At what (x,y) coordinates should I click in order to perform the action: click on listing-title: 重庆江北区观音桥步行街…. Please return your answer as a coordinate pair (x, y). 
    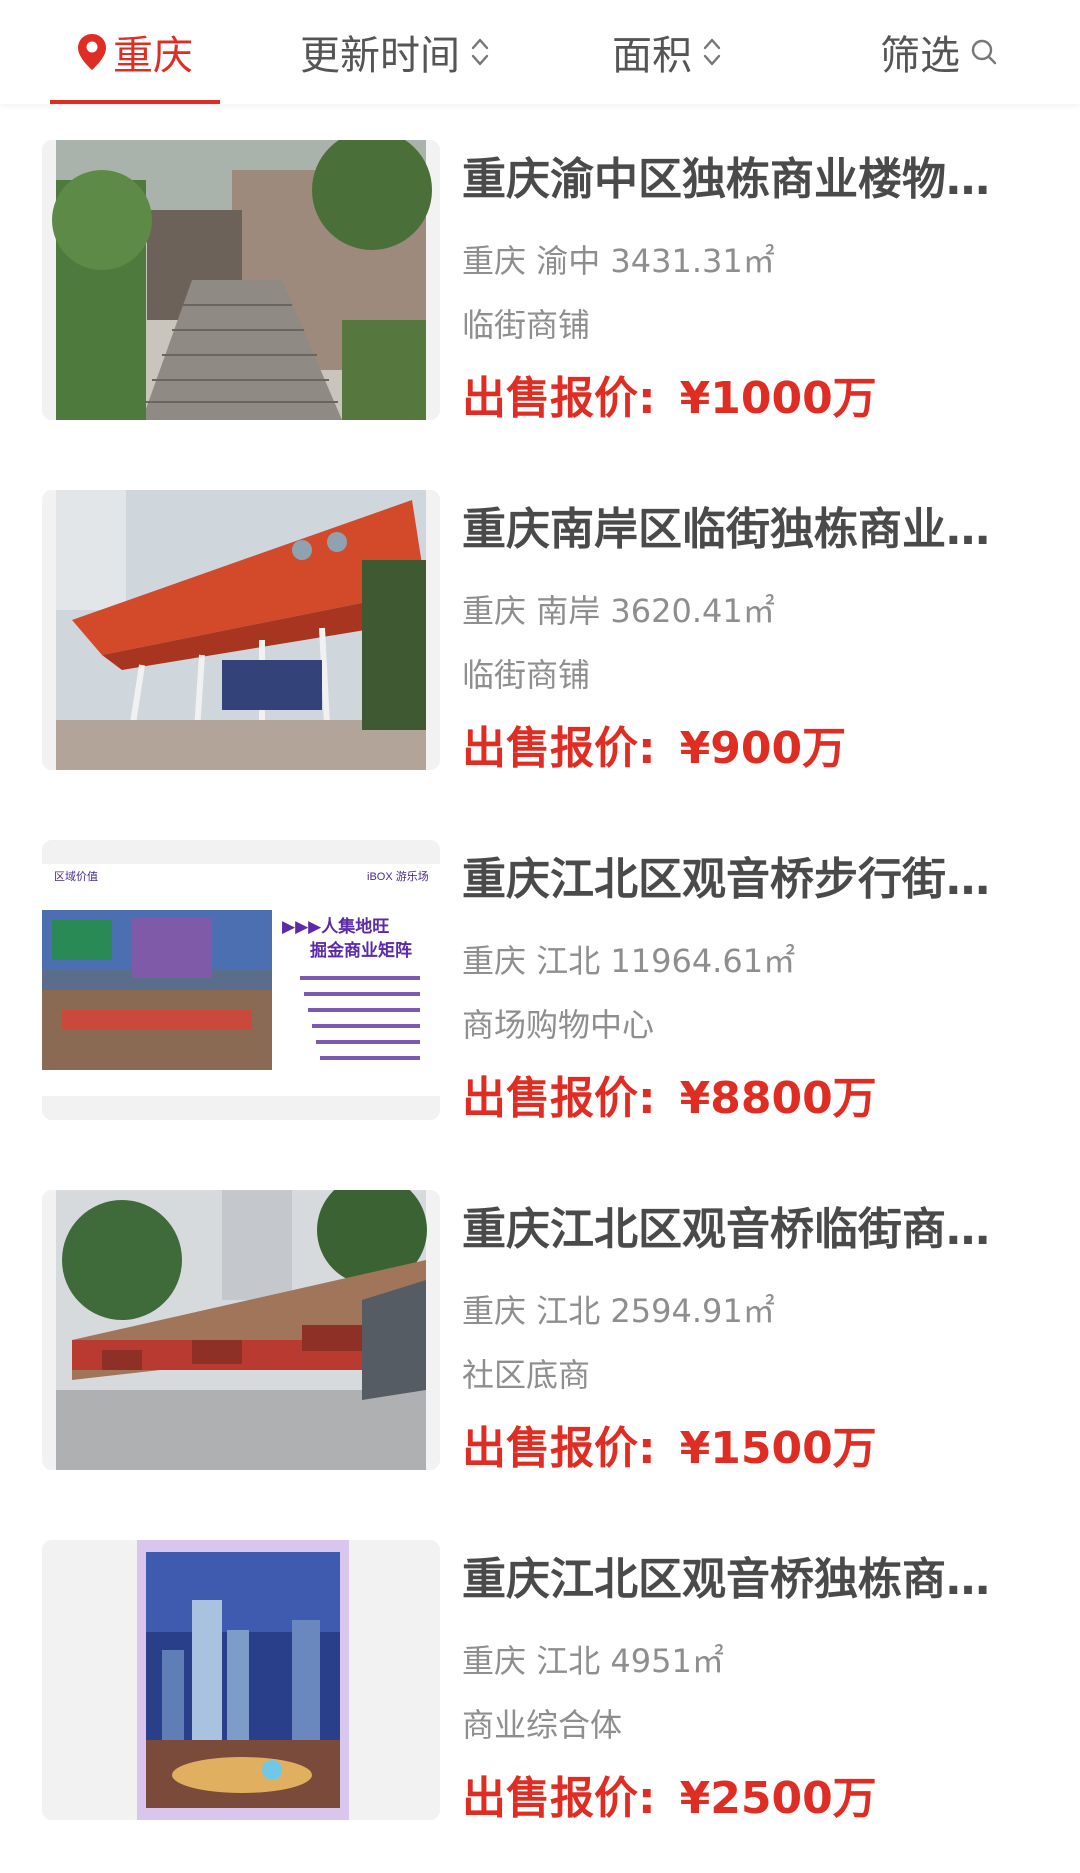
    Looking at the image, I should click on (732, 880).